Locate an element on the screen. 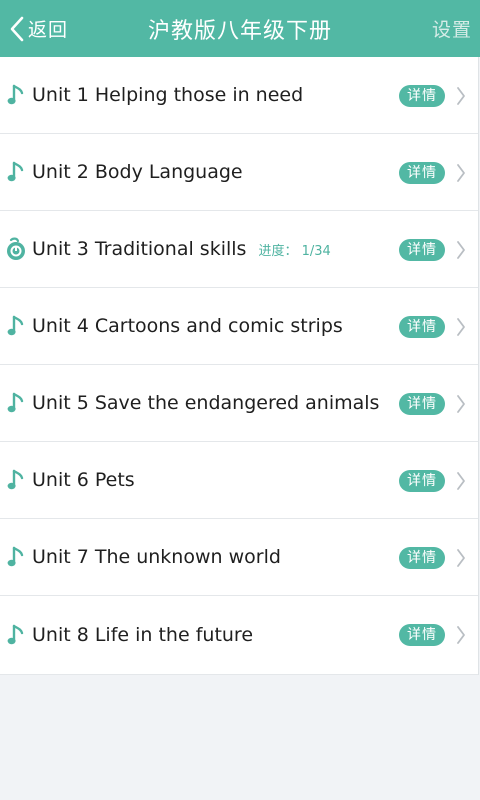 This screenshot has height=800, width=480. top-bar: 返回 沪教版八年级下册 设置 is located at coordinates (240, 28).